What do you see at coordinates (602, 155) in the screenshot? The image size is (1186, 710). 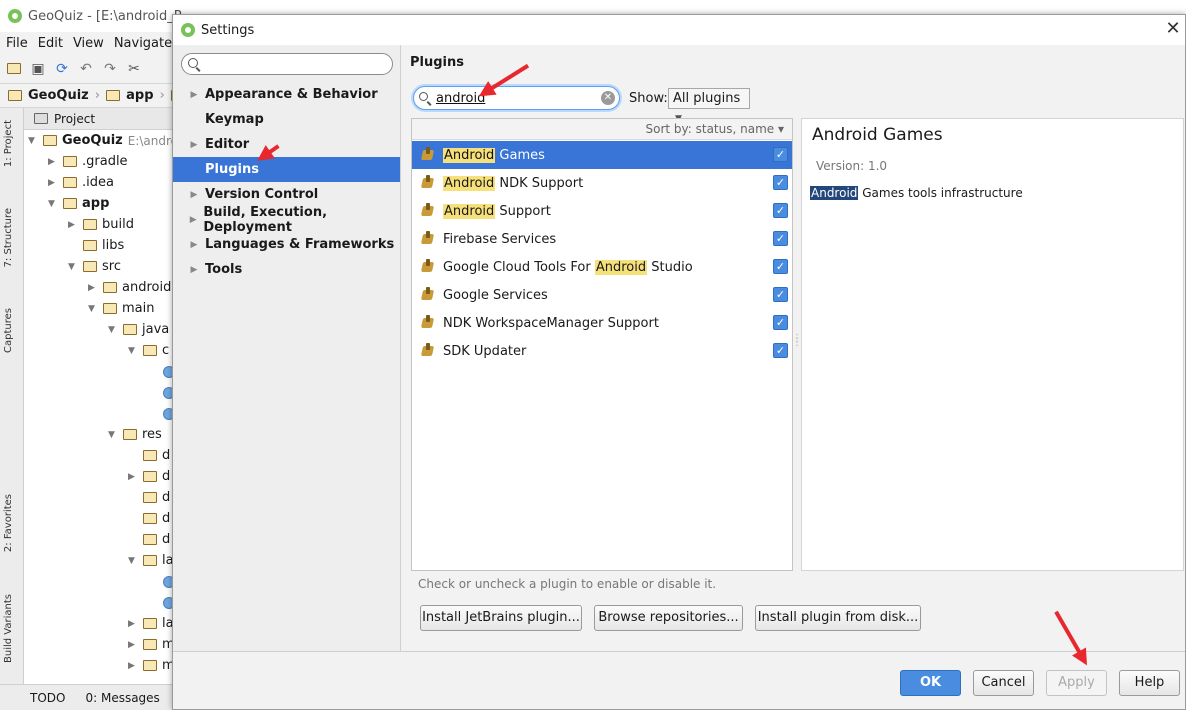 I see `plugin-row: Android Games ✓` at bounding box center [602, 155].